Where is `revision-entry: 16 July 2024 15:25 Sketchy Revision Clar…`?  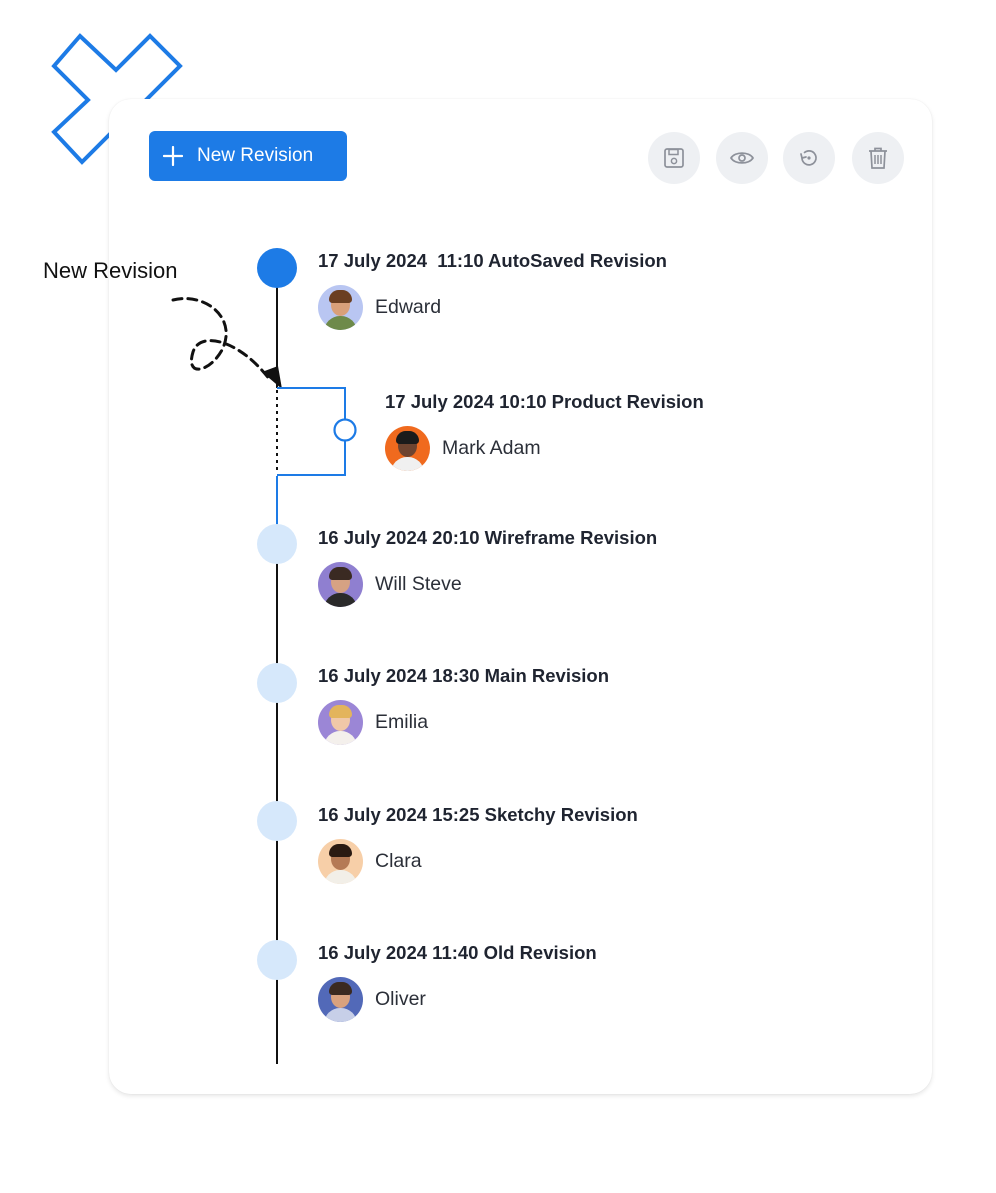 revision-entry: 16 July 2024 15:25 Sketchy Revision Clar… is located at coordinates (478, 844).